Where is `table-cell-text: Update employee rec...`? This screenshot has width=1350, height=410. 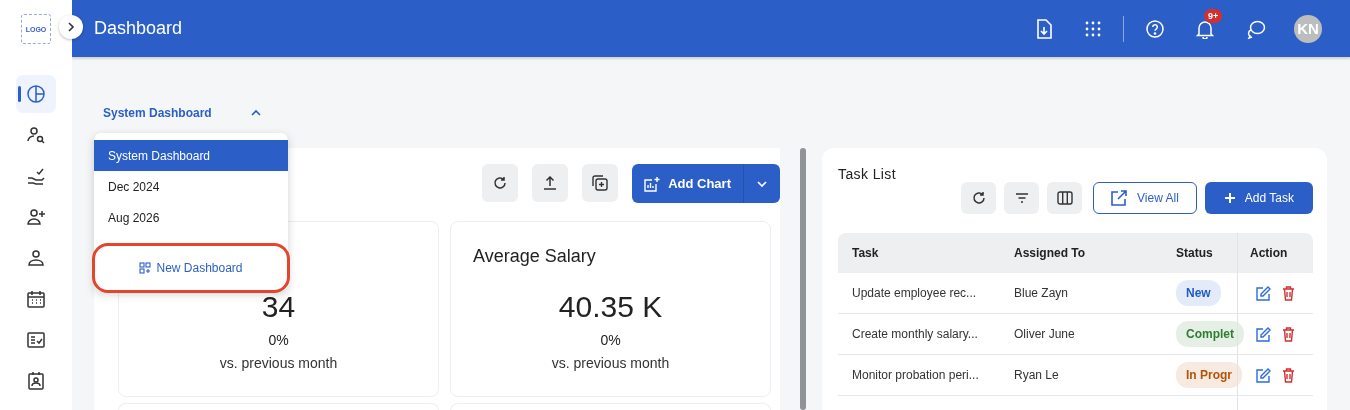
table-cell-text: Update employee rec... is located at coordinates (914, 293).